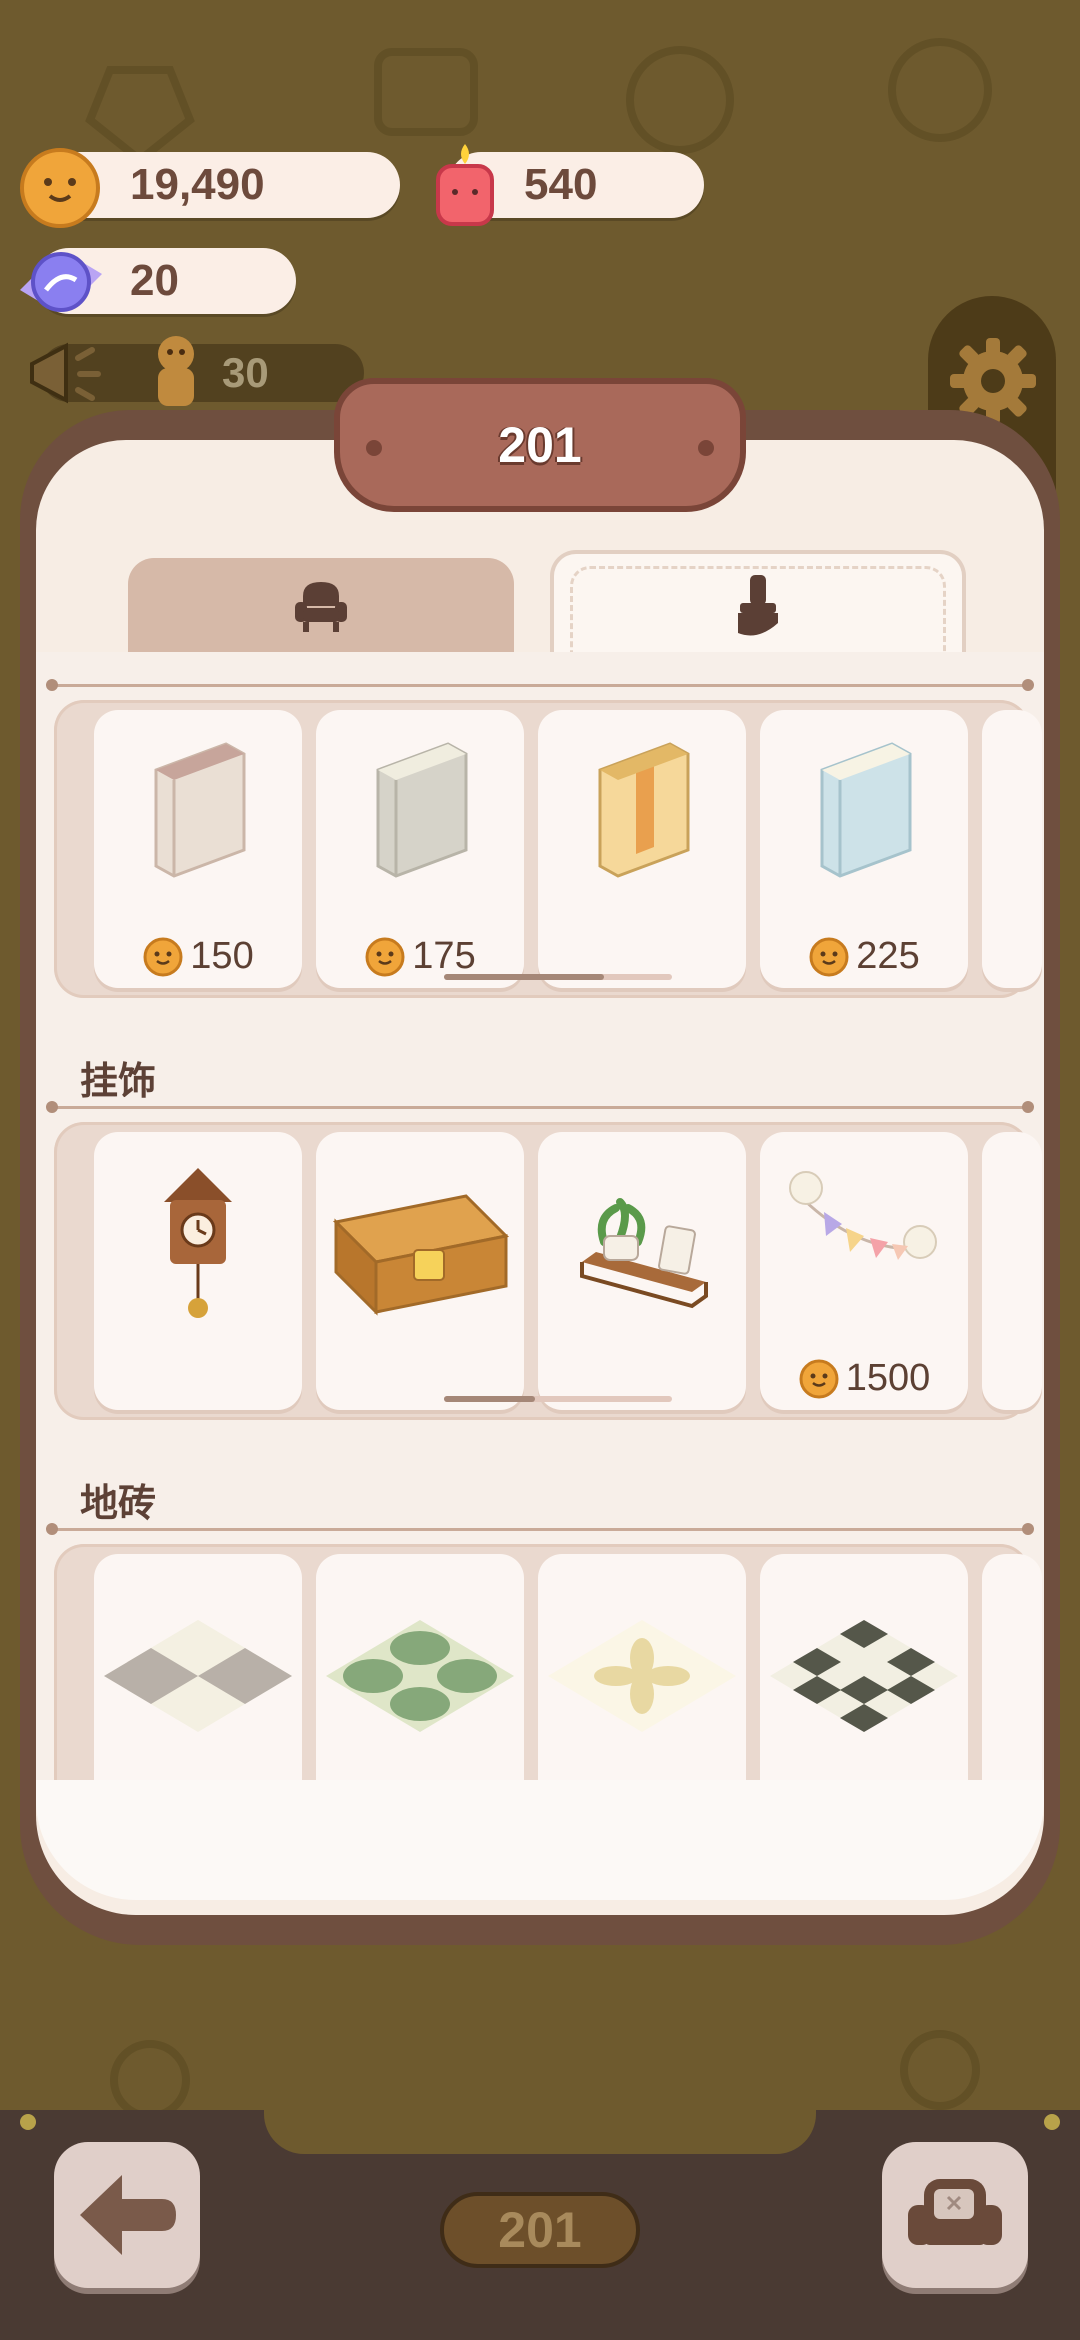 The image size is (1080, 2340). I want to click on shop-item-bunting-garland: 1500, so click(864, 1271).